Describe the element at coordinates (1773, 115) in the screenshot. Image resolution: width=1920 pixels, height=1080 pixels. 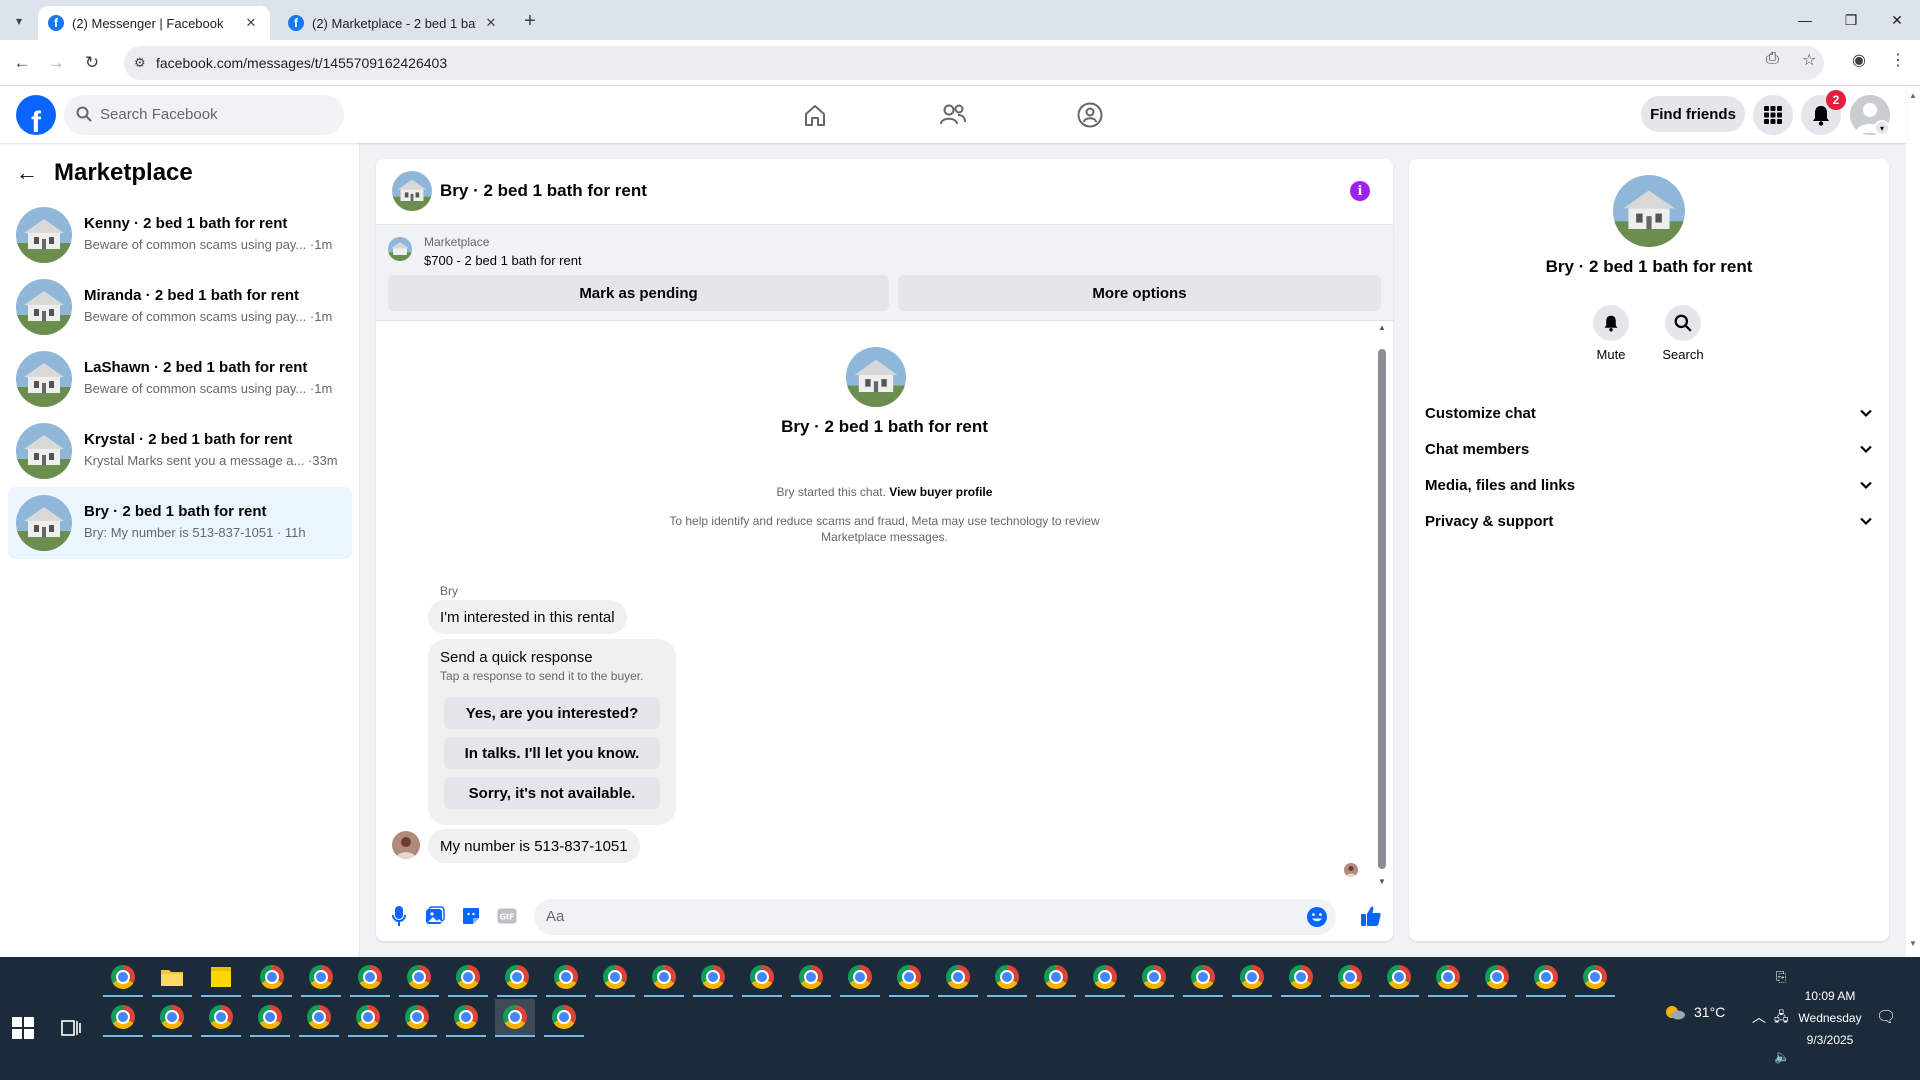
I see `menu-grid-button` at that location.